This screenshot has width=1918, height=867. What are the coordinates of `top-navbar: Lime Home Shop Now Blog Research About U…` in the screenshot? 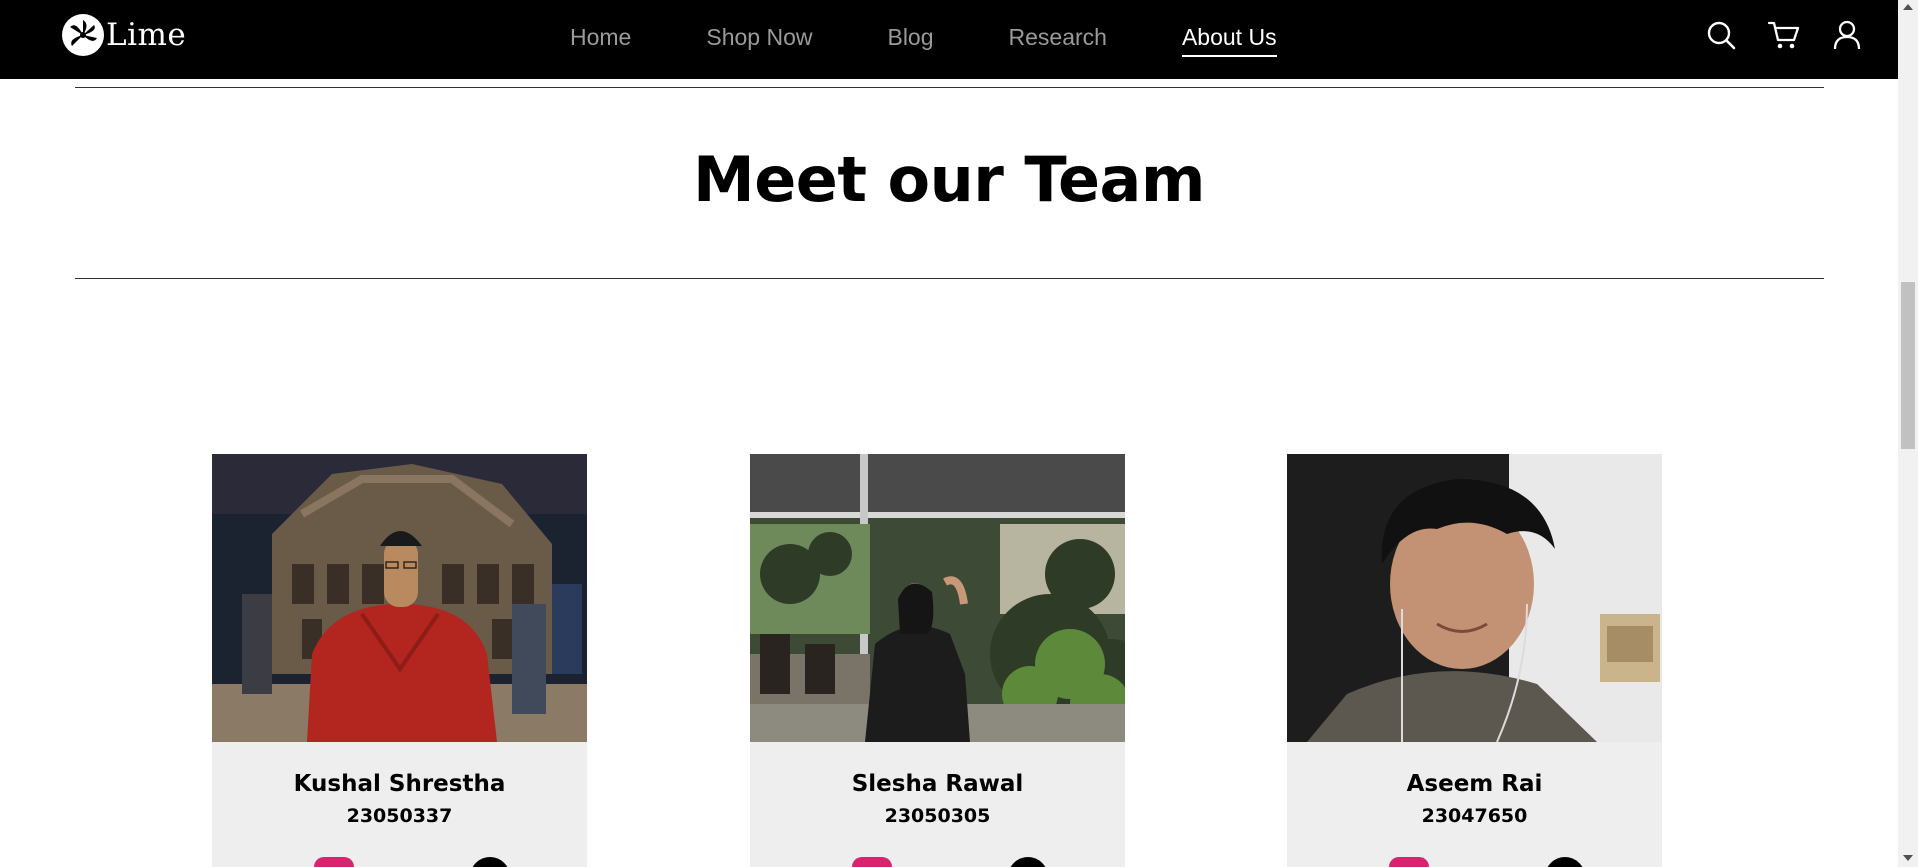 It's located at (949, 39).